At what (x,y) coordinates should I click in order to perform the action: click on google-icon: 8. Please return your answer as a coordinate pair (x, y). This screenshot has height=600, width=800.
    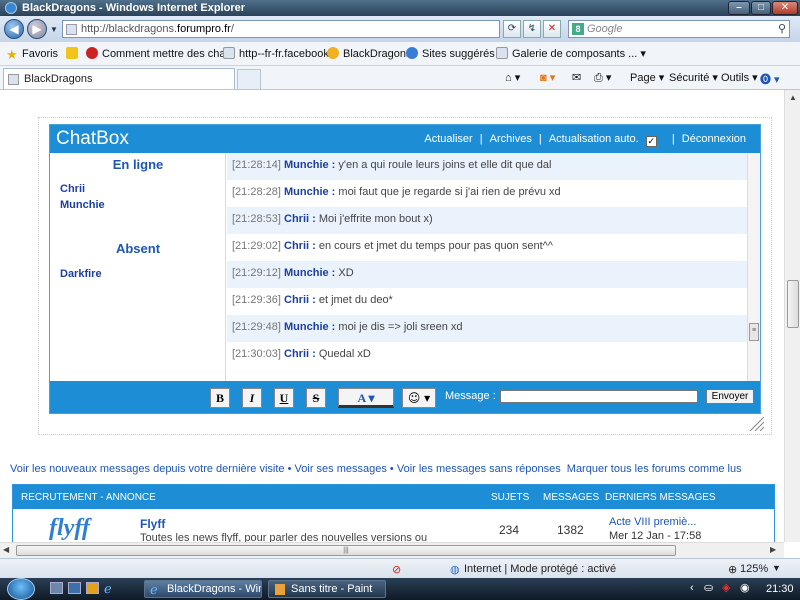
    Looking at the image, I should click on (578, 29).